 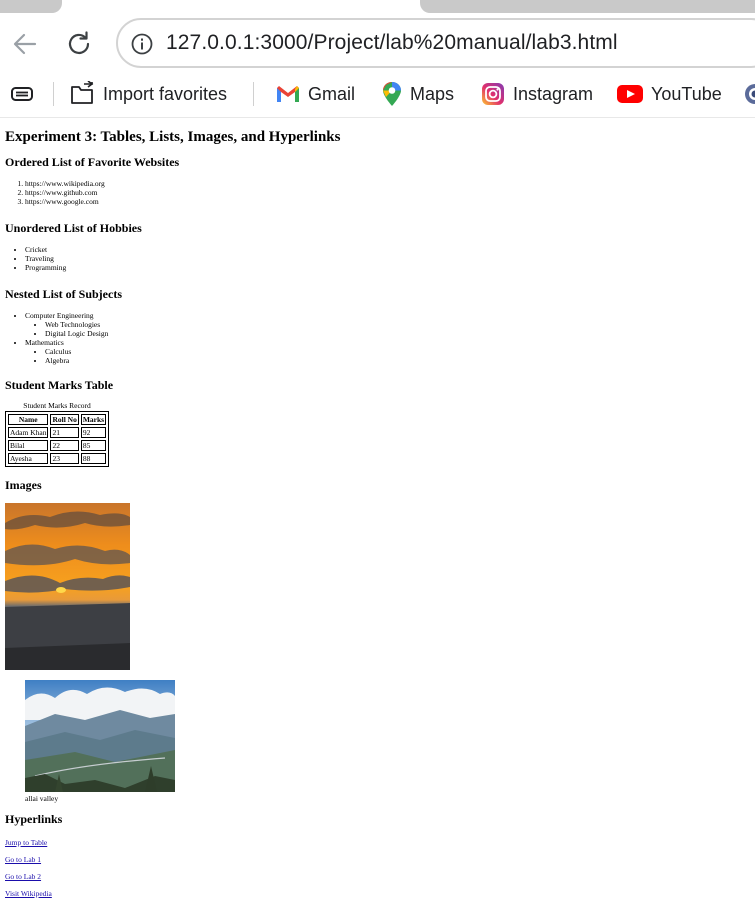 What do you see at coordinates (28, 419) in the screenshot?
I see `column-header: Name` at bounding box center [28, 419].